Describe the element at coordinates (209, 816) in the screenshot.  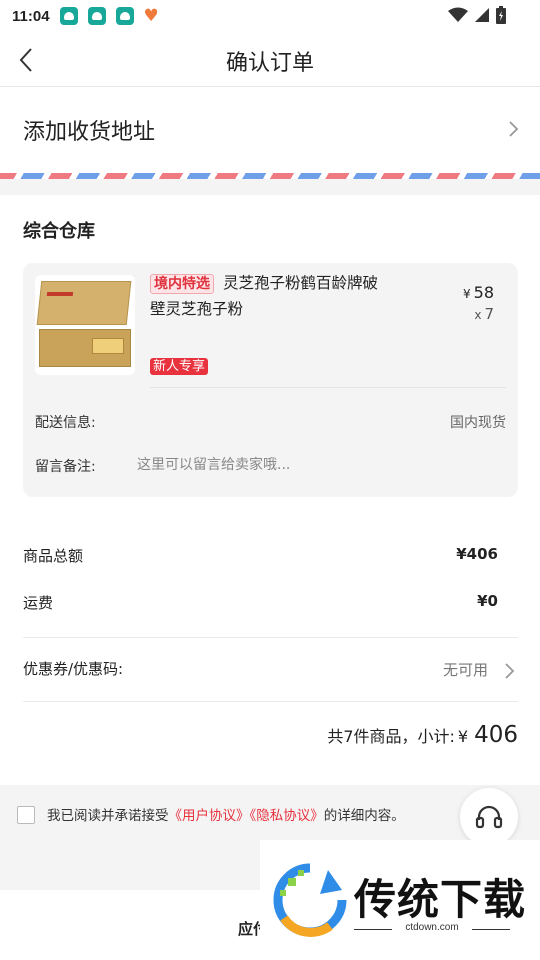
I see `user-agreement-link: 《用户协议》` at that location.